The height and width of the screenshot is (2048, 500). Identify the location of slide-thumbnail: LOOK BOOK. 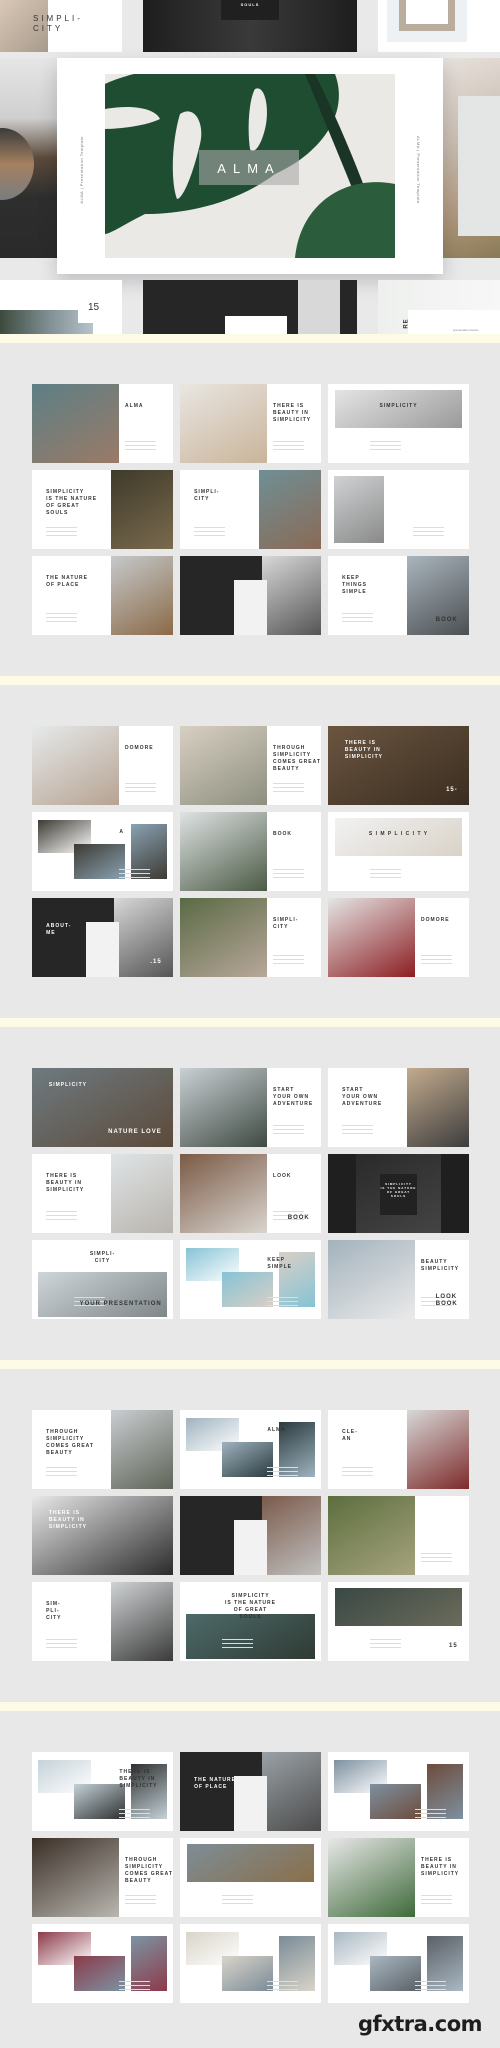
(250, 1193).